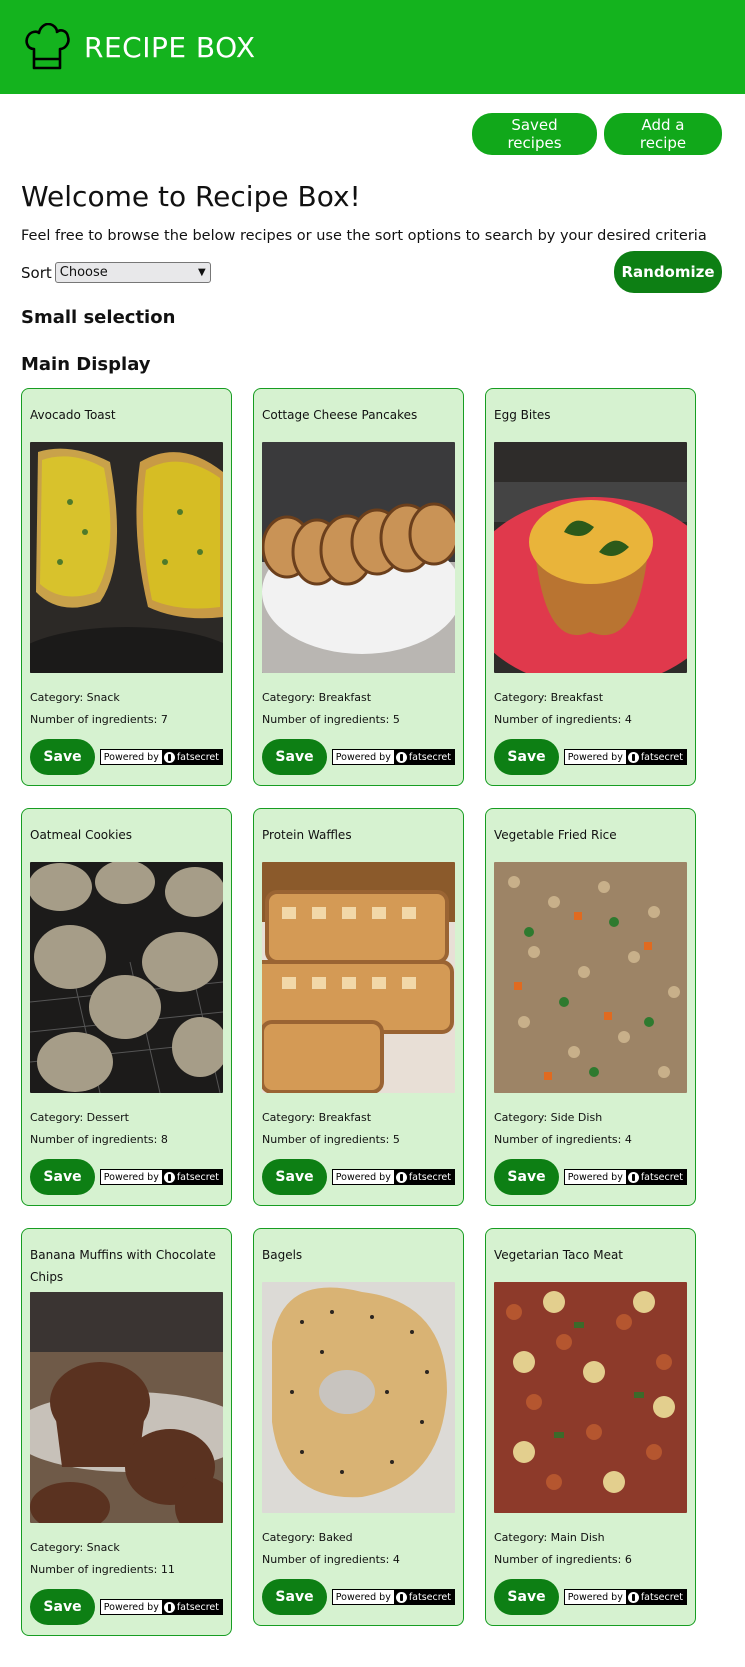  What do you see at coordinates (102, 1569) in the screenshot?
I see `recipe-ingredient-count: Number of ingredients: 11` at bounding box center [102, 1569].